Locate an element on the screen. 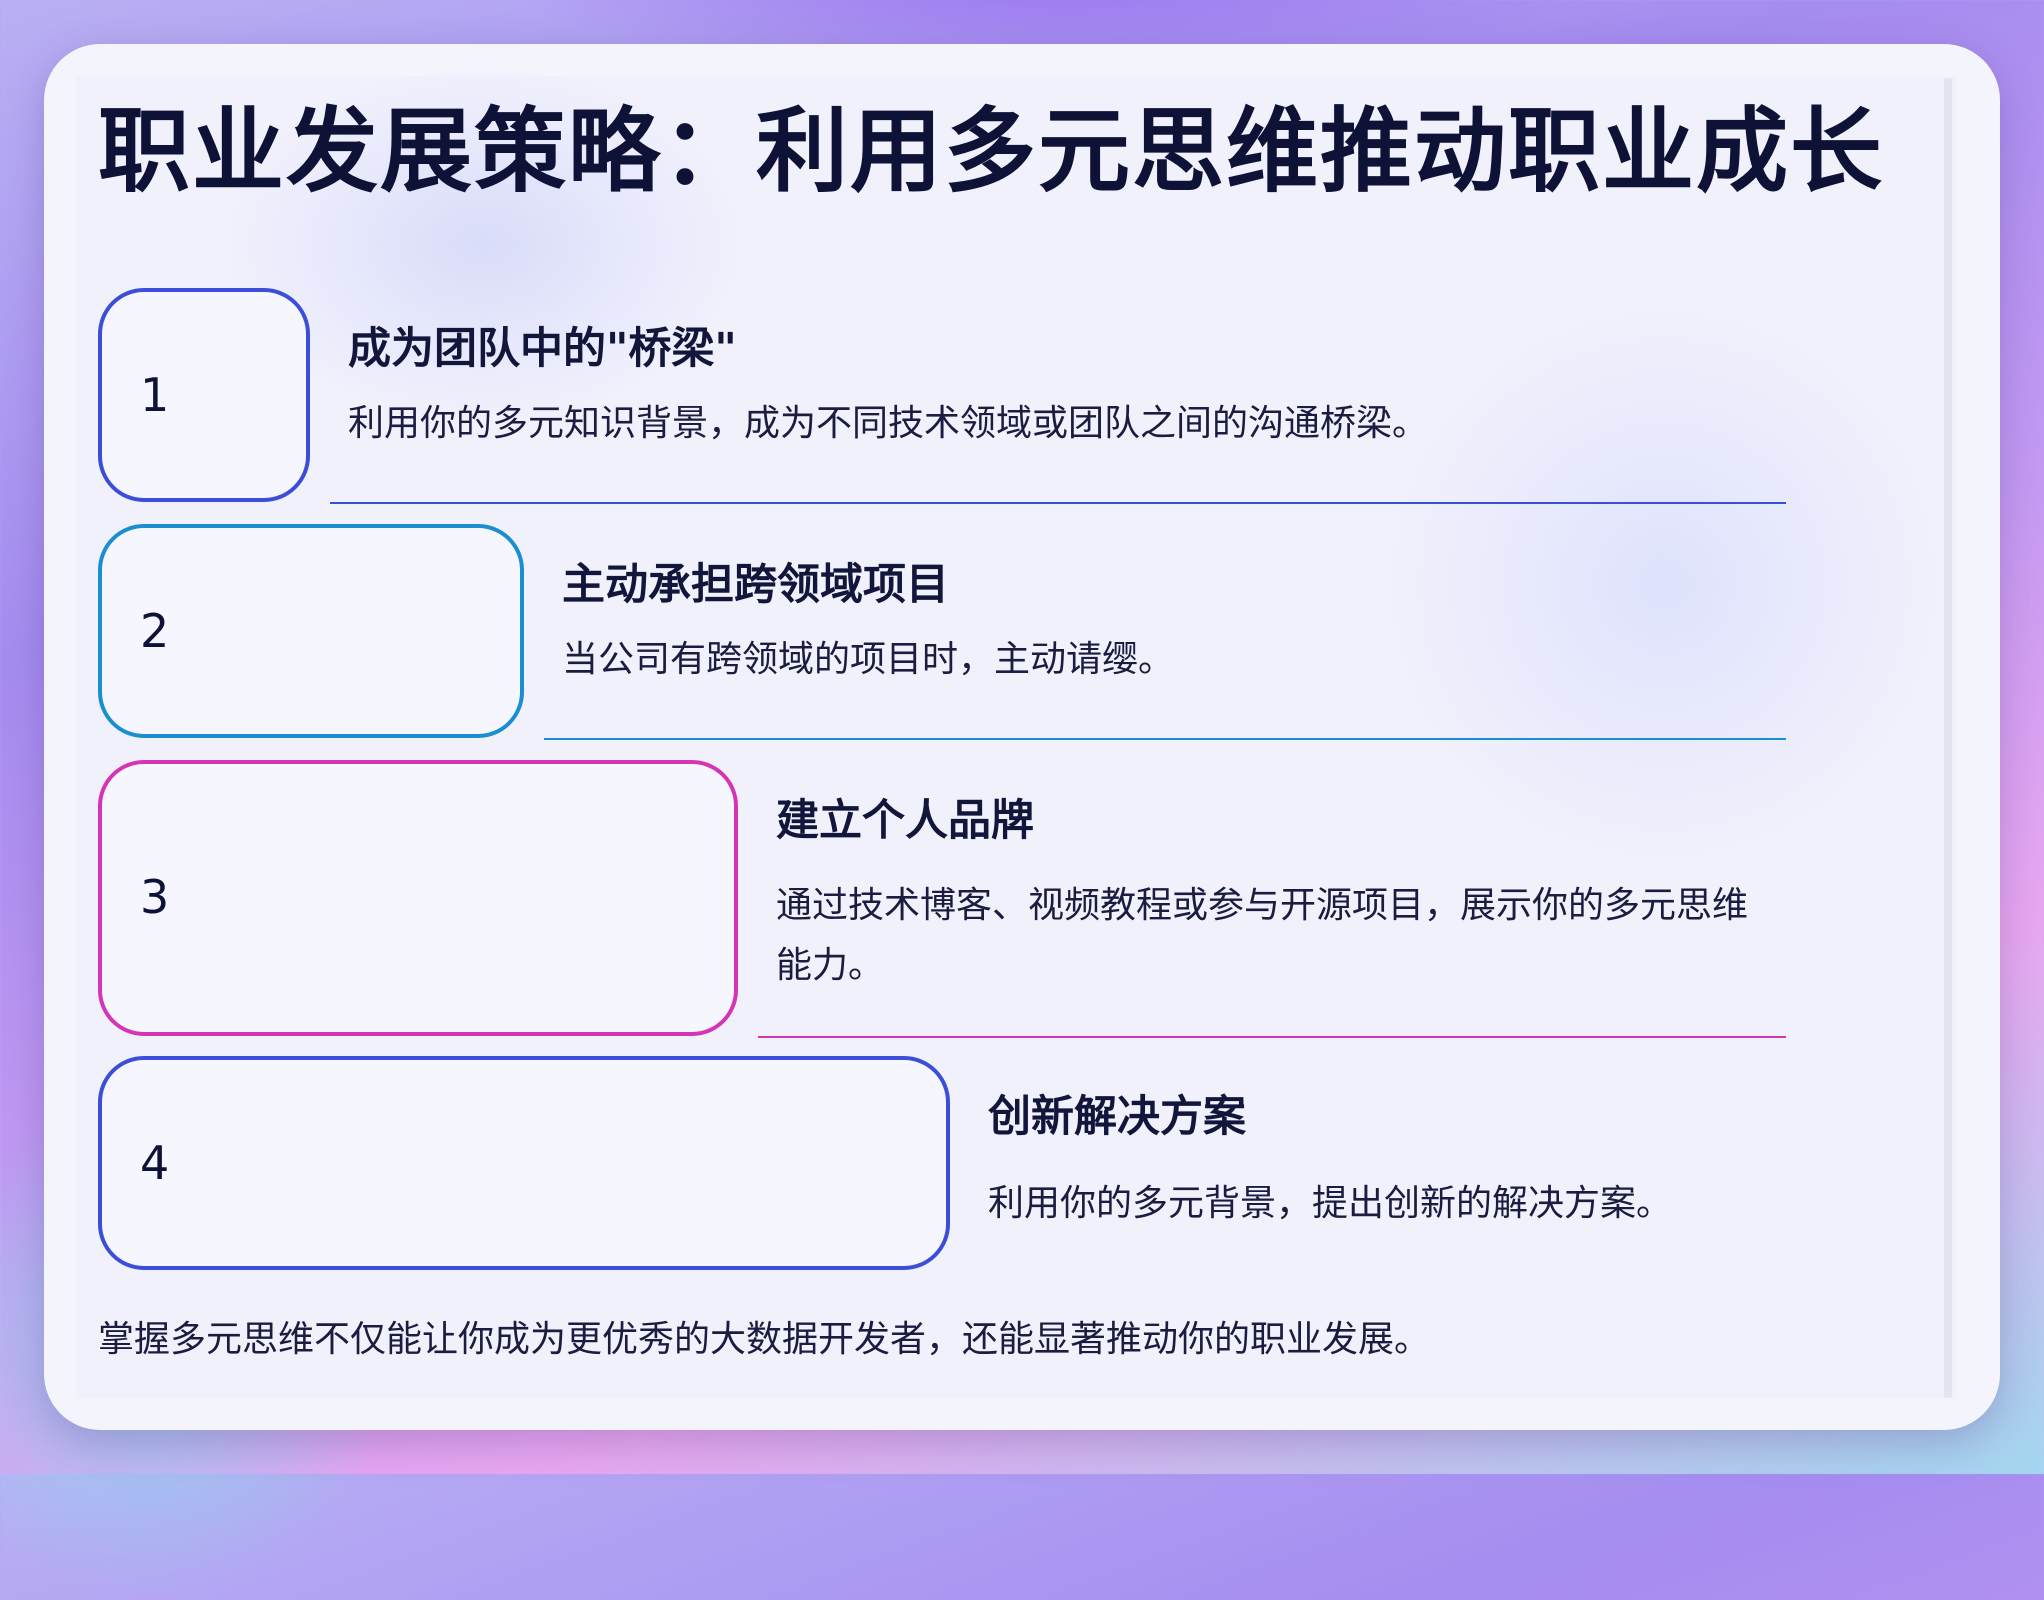 The width and height of the screenshot is (2044, 1600). step-title: 成为团队中的"桥梁" is located at coordinates (542, 349).